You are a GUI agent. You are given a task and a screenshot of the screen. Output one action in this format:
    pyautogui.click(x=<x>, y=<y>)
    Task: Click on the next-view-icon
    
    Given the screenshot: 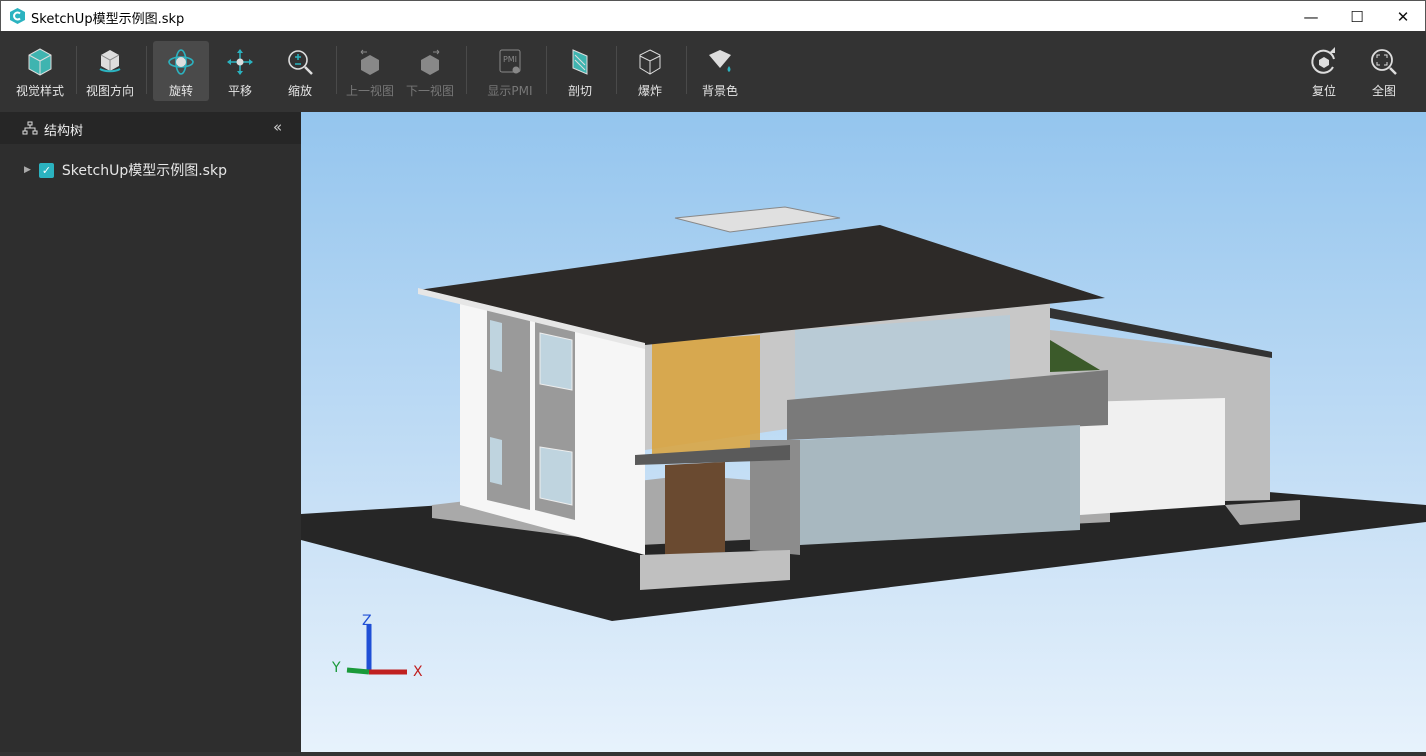 What is the action you would take?
    pyautogui.click(x=430, y=62)
    